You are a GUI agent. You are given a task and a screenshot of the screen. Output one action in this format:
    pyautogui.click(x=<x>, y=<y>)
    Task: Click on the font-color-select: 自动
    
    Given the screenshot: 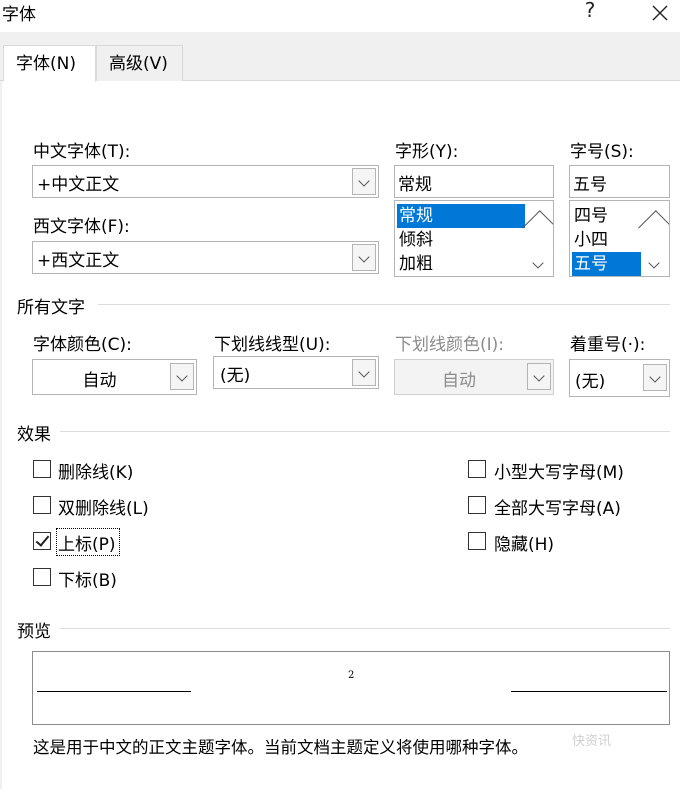 What is the action you would take?
    pyautogui.click(x=114, y=377)
    